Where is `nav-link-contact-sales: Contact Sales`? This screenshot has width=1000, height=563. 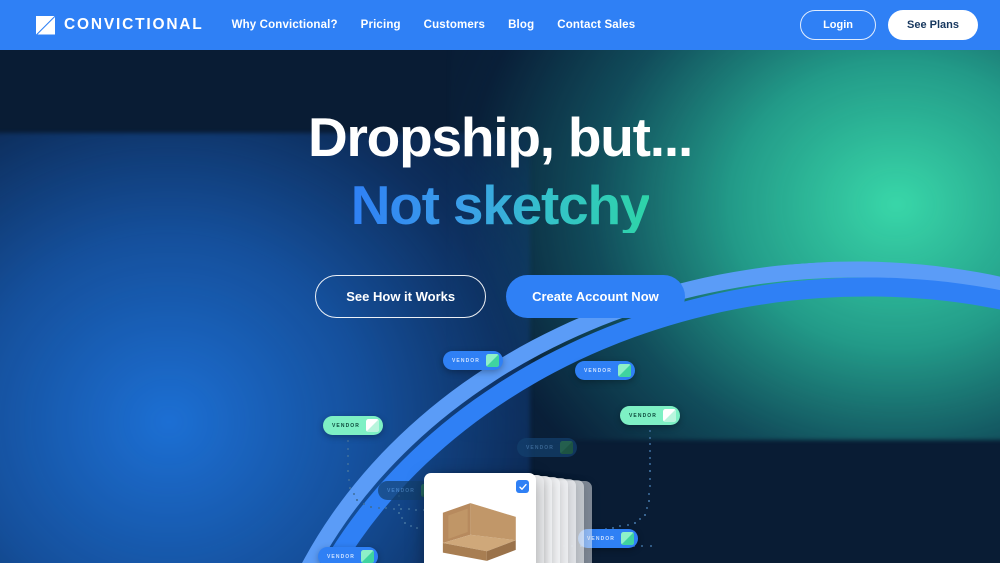
nav-link-contact-sales: Contact Sales is located at coordinates (596, 25).